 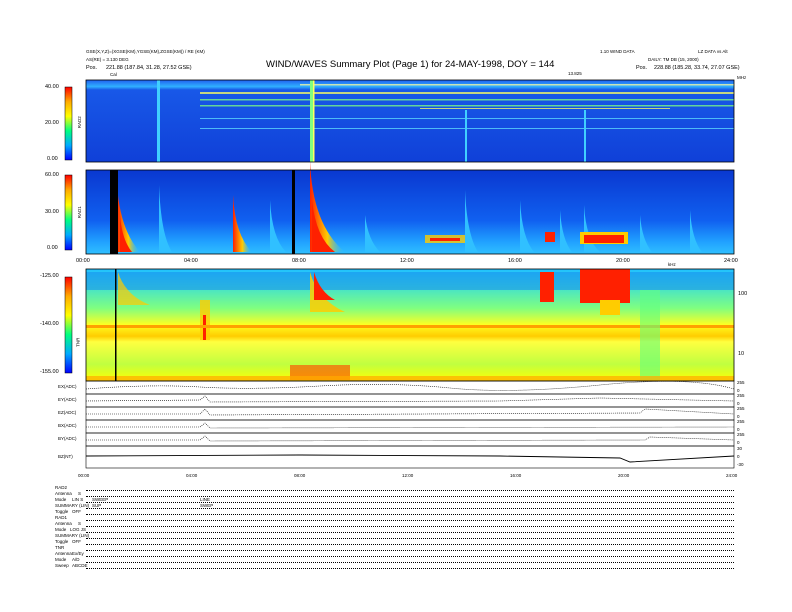 I want to click on footer-label-1: Antenna, so click(x=63, y=493).